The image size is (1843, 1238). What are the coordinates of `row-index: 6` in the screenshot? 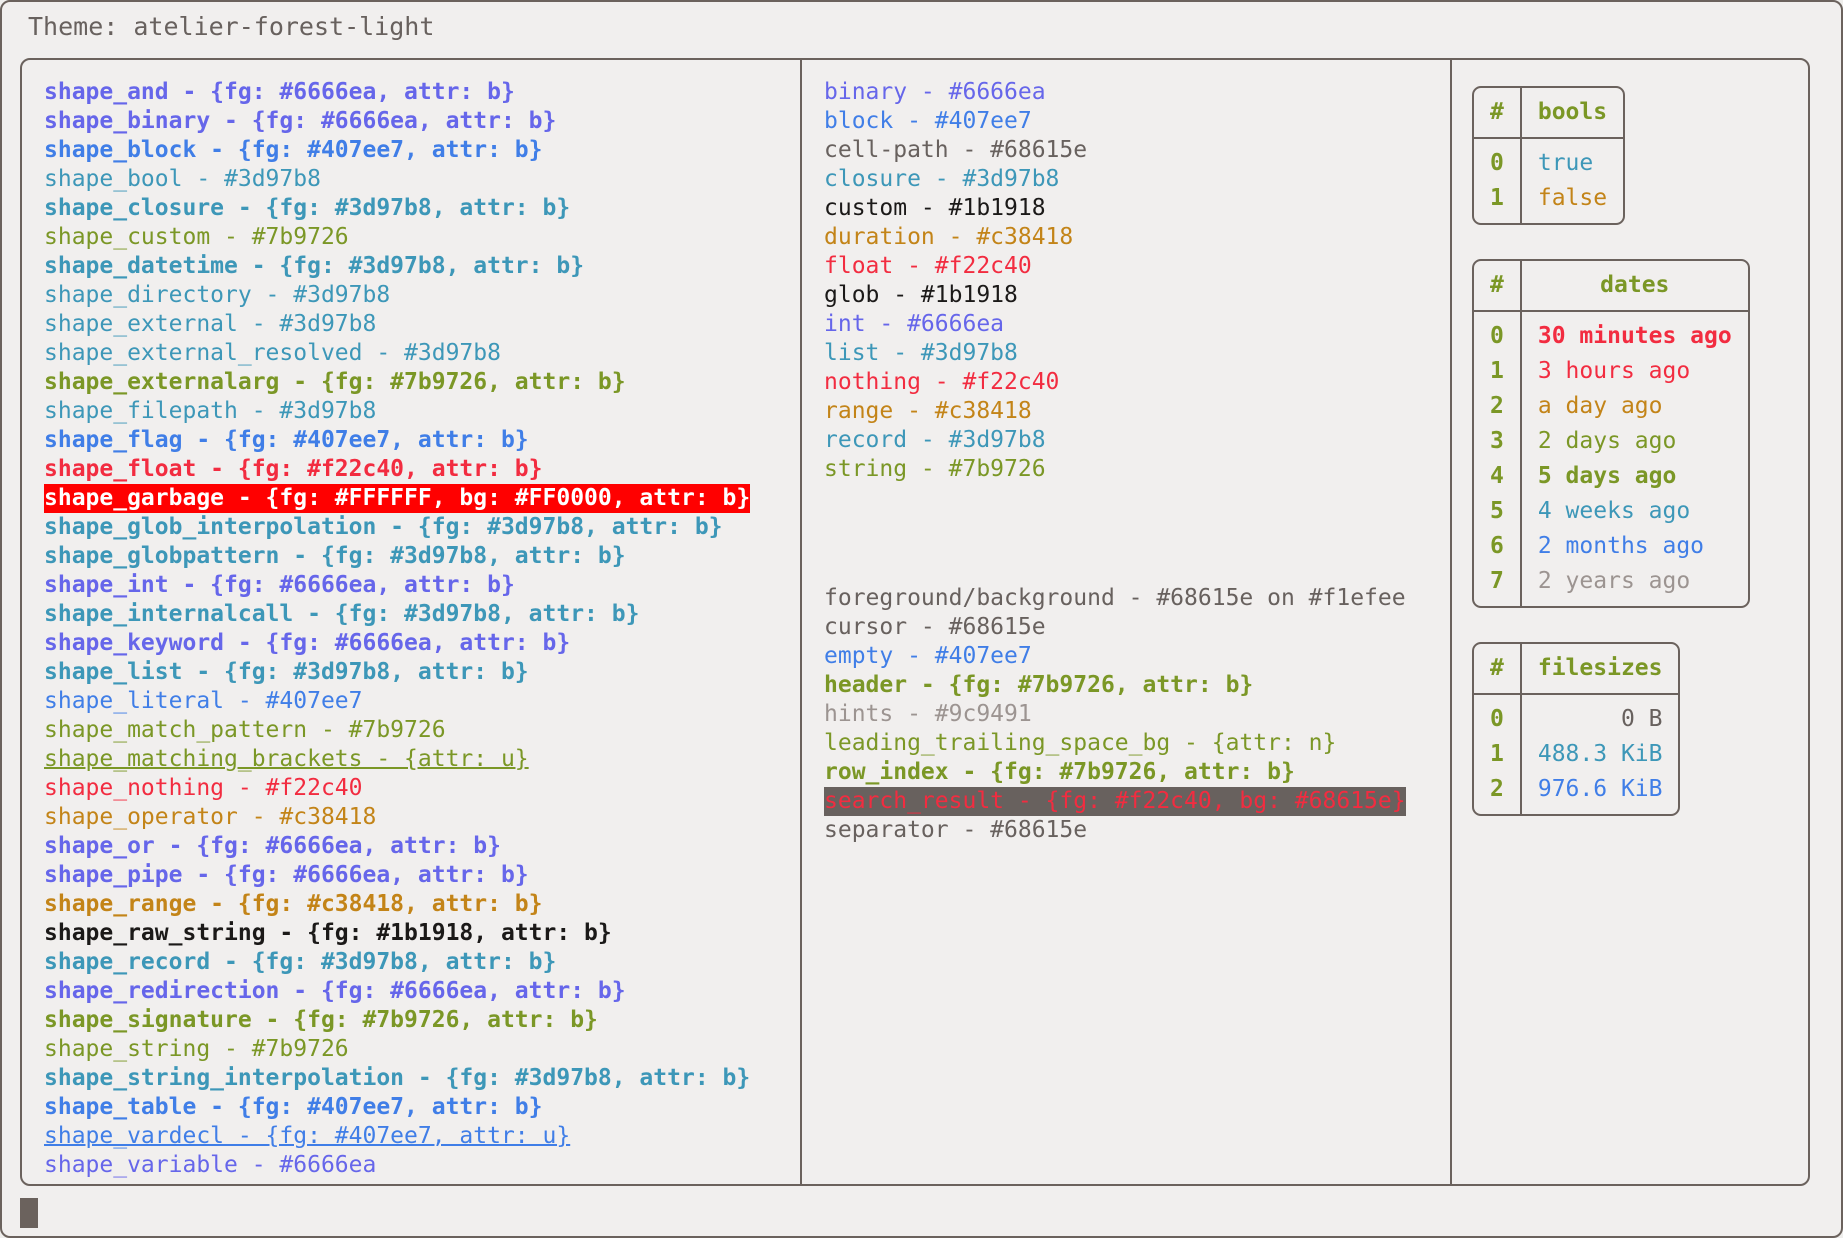 It's located at (1498, 546).